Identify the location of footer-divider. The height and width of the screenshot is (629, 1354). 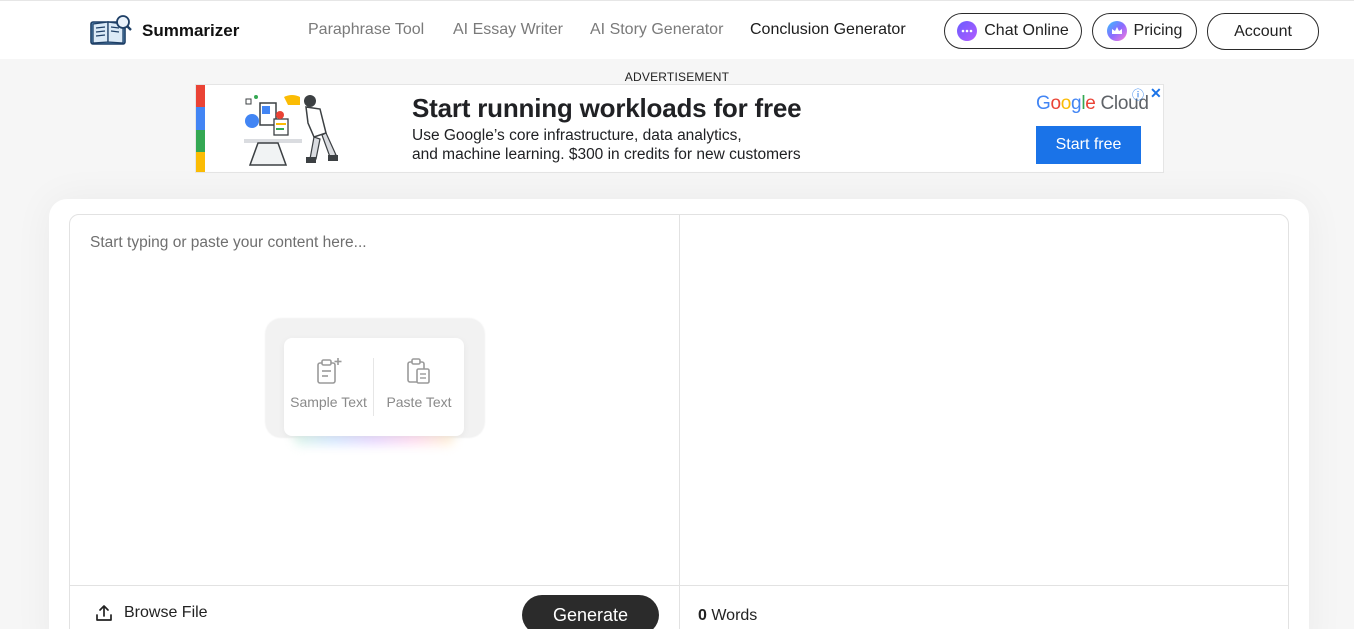
(679, 585).